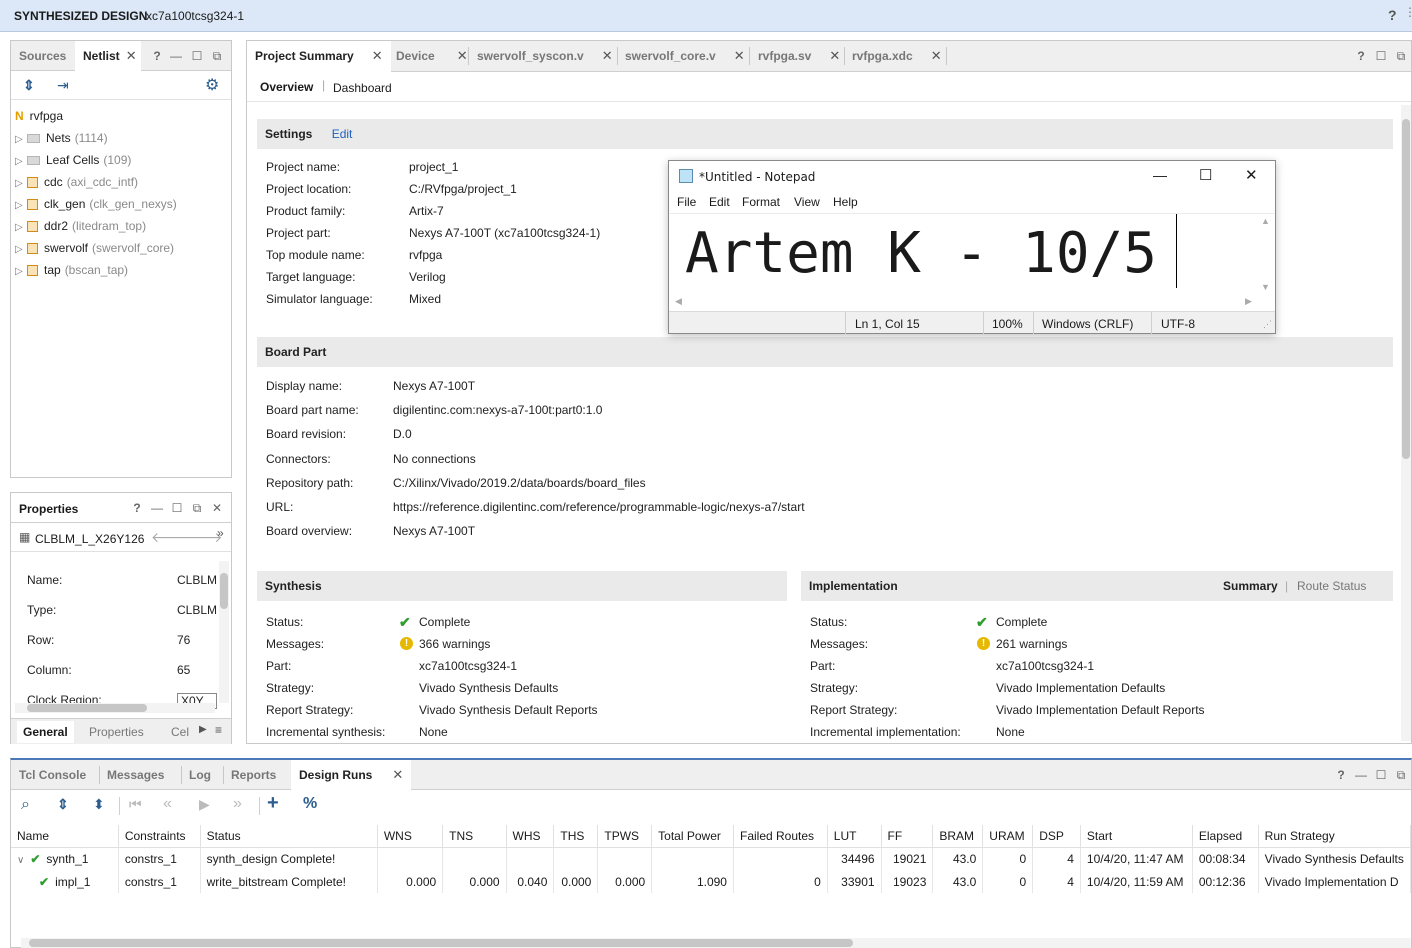 The width and height of the screenshot is (1412, 948). Describe the element at coordinates (362, 88) in the screenshot. I see `tab-dashboard: Dashboard` at that location.